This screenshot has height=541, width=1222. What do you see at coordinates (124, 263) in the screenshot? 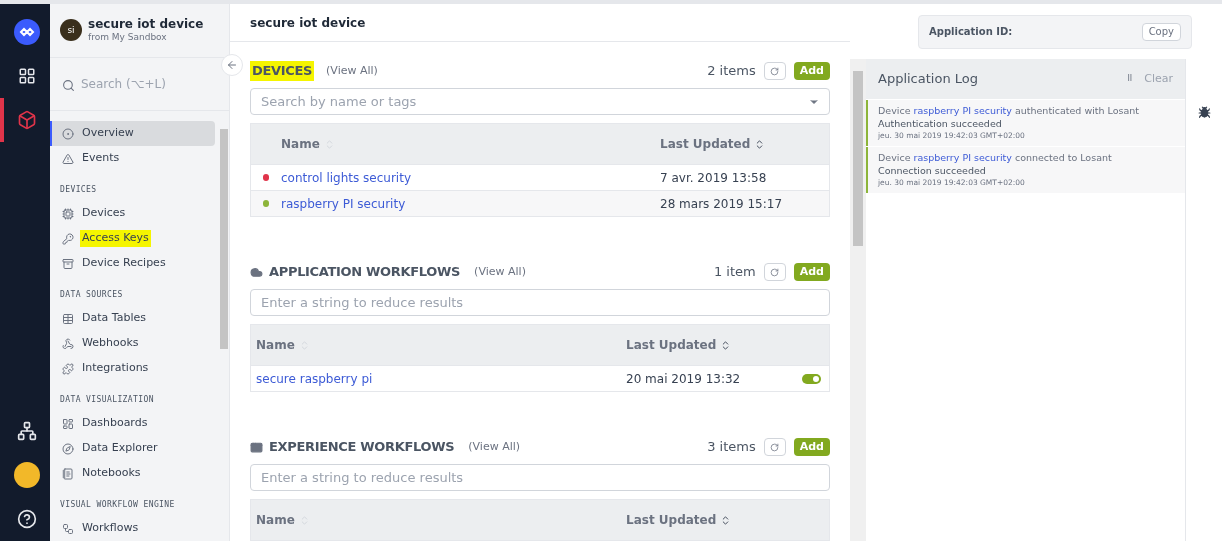
I see `highlight-mark: Device Recipes` at bounding box center [124, 263].